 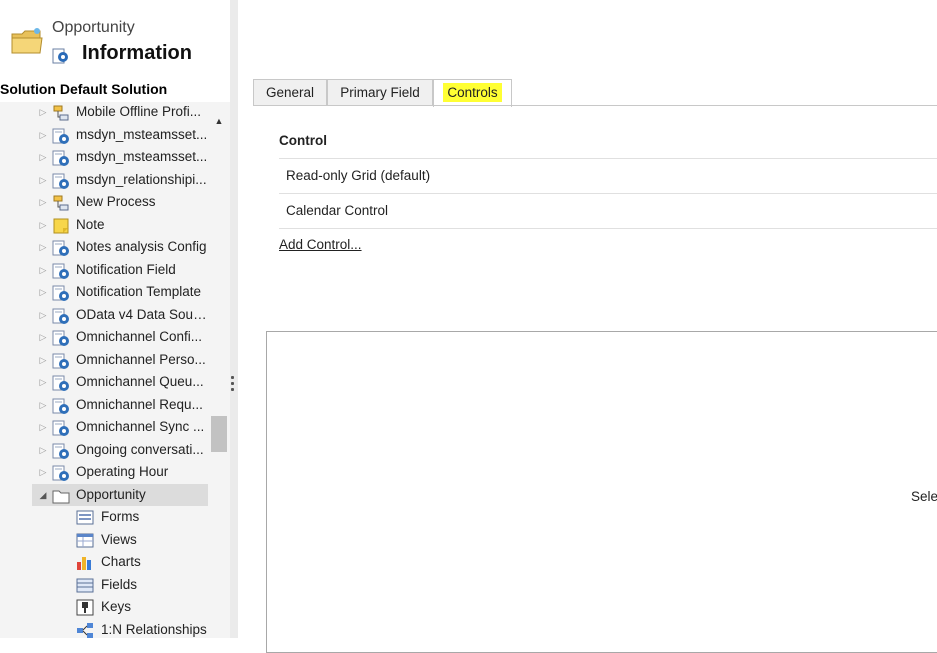 I want to click on tree-item-label: Notification Template, so click(x=139, y=291).